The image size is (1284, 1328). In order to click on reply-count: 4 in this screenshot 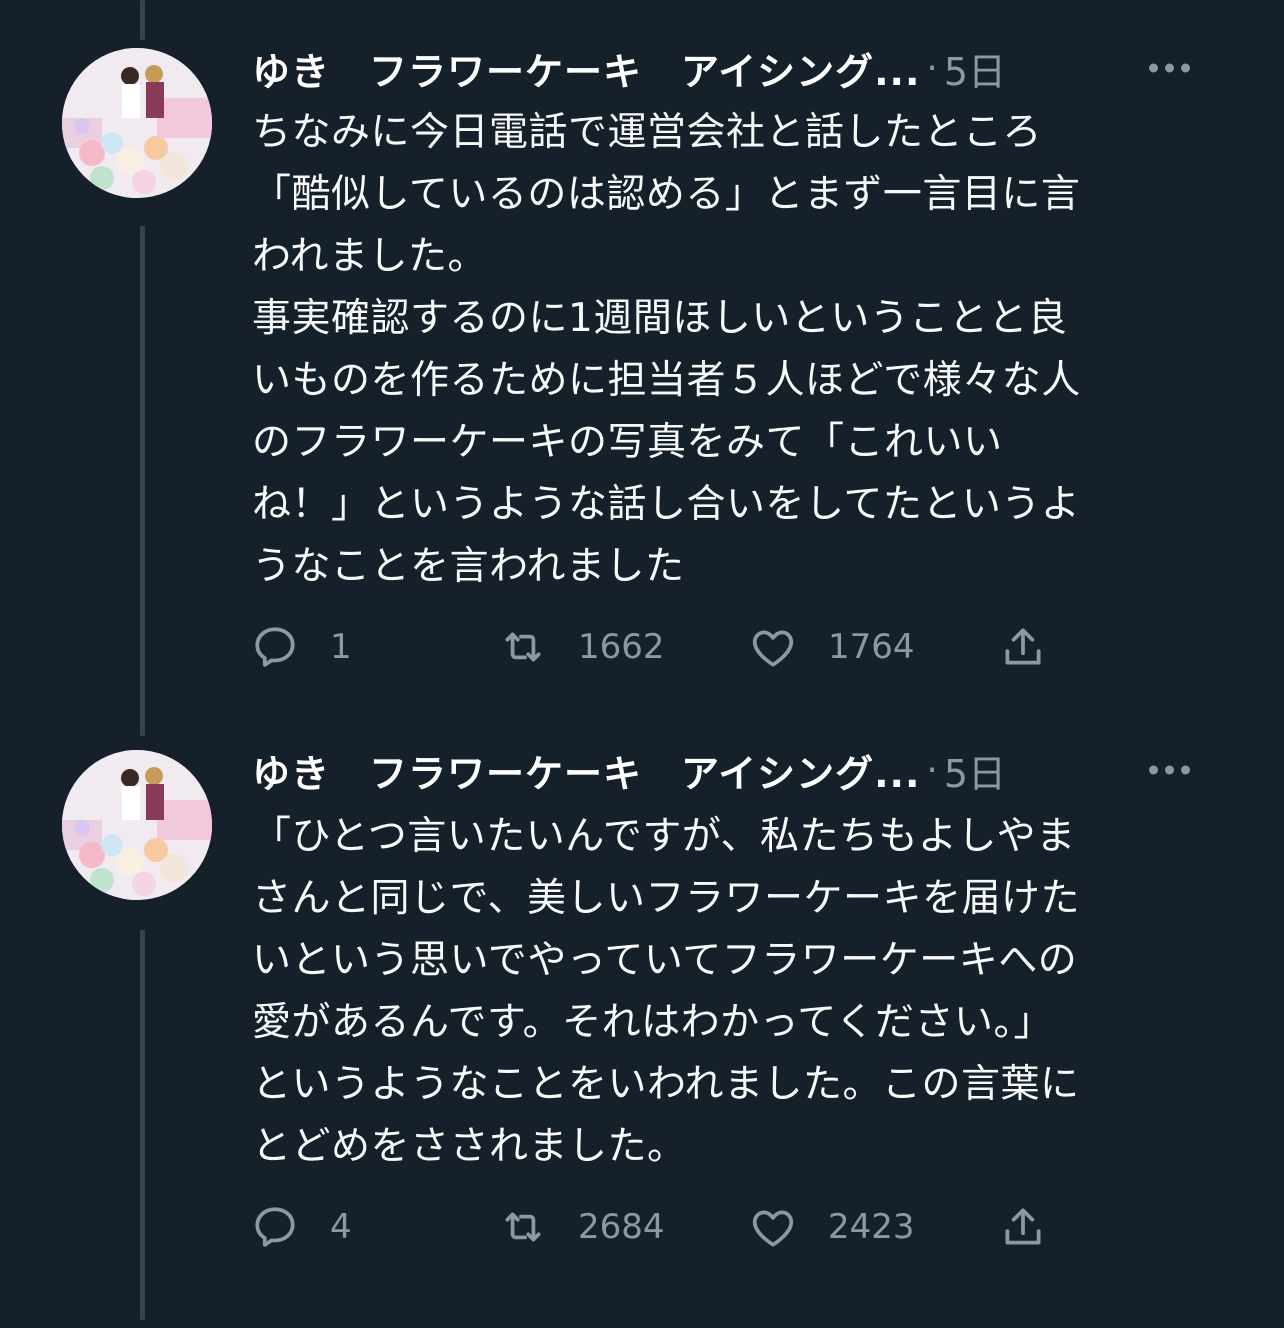, I will do `click(341, 1227)`.